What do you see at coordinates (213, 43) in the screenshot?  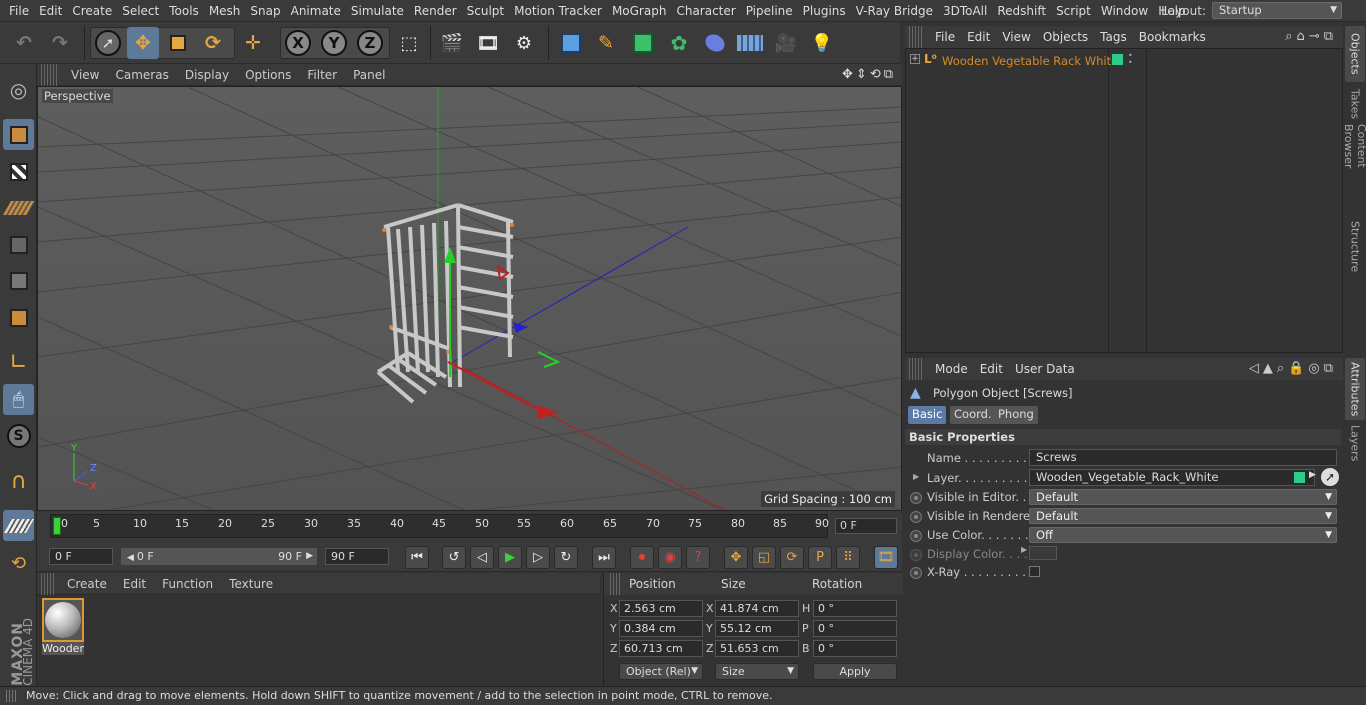 I see `rotate-tool-icon: ⟳` at bounding box center [213, 43].